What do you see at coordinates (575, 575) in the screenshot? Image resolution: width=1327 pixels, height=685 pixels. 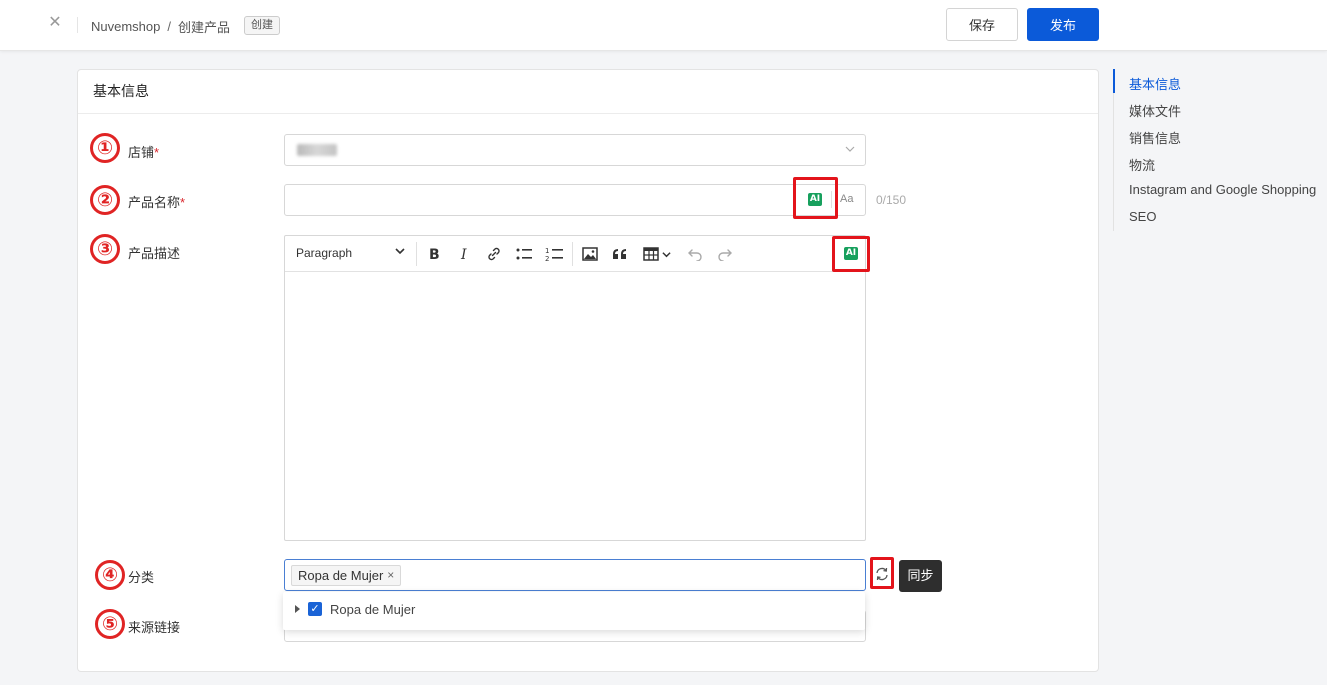 I see `category-select: Ropa de Mujer ×` at bounding box center [575, 575].